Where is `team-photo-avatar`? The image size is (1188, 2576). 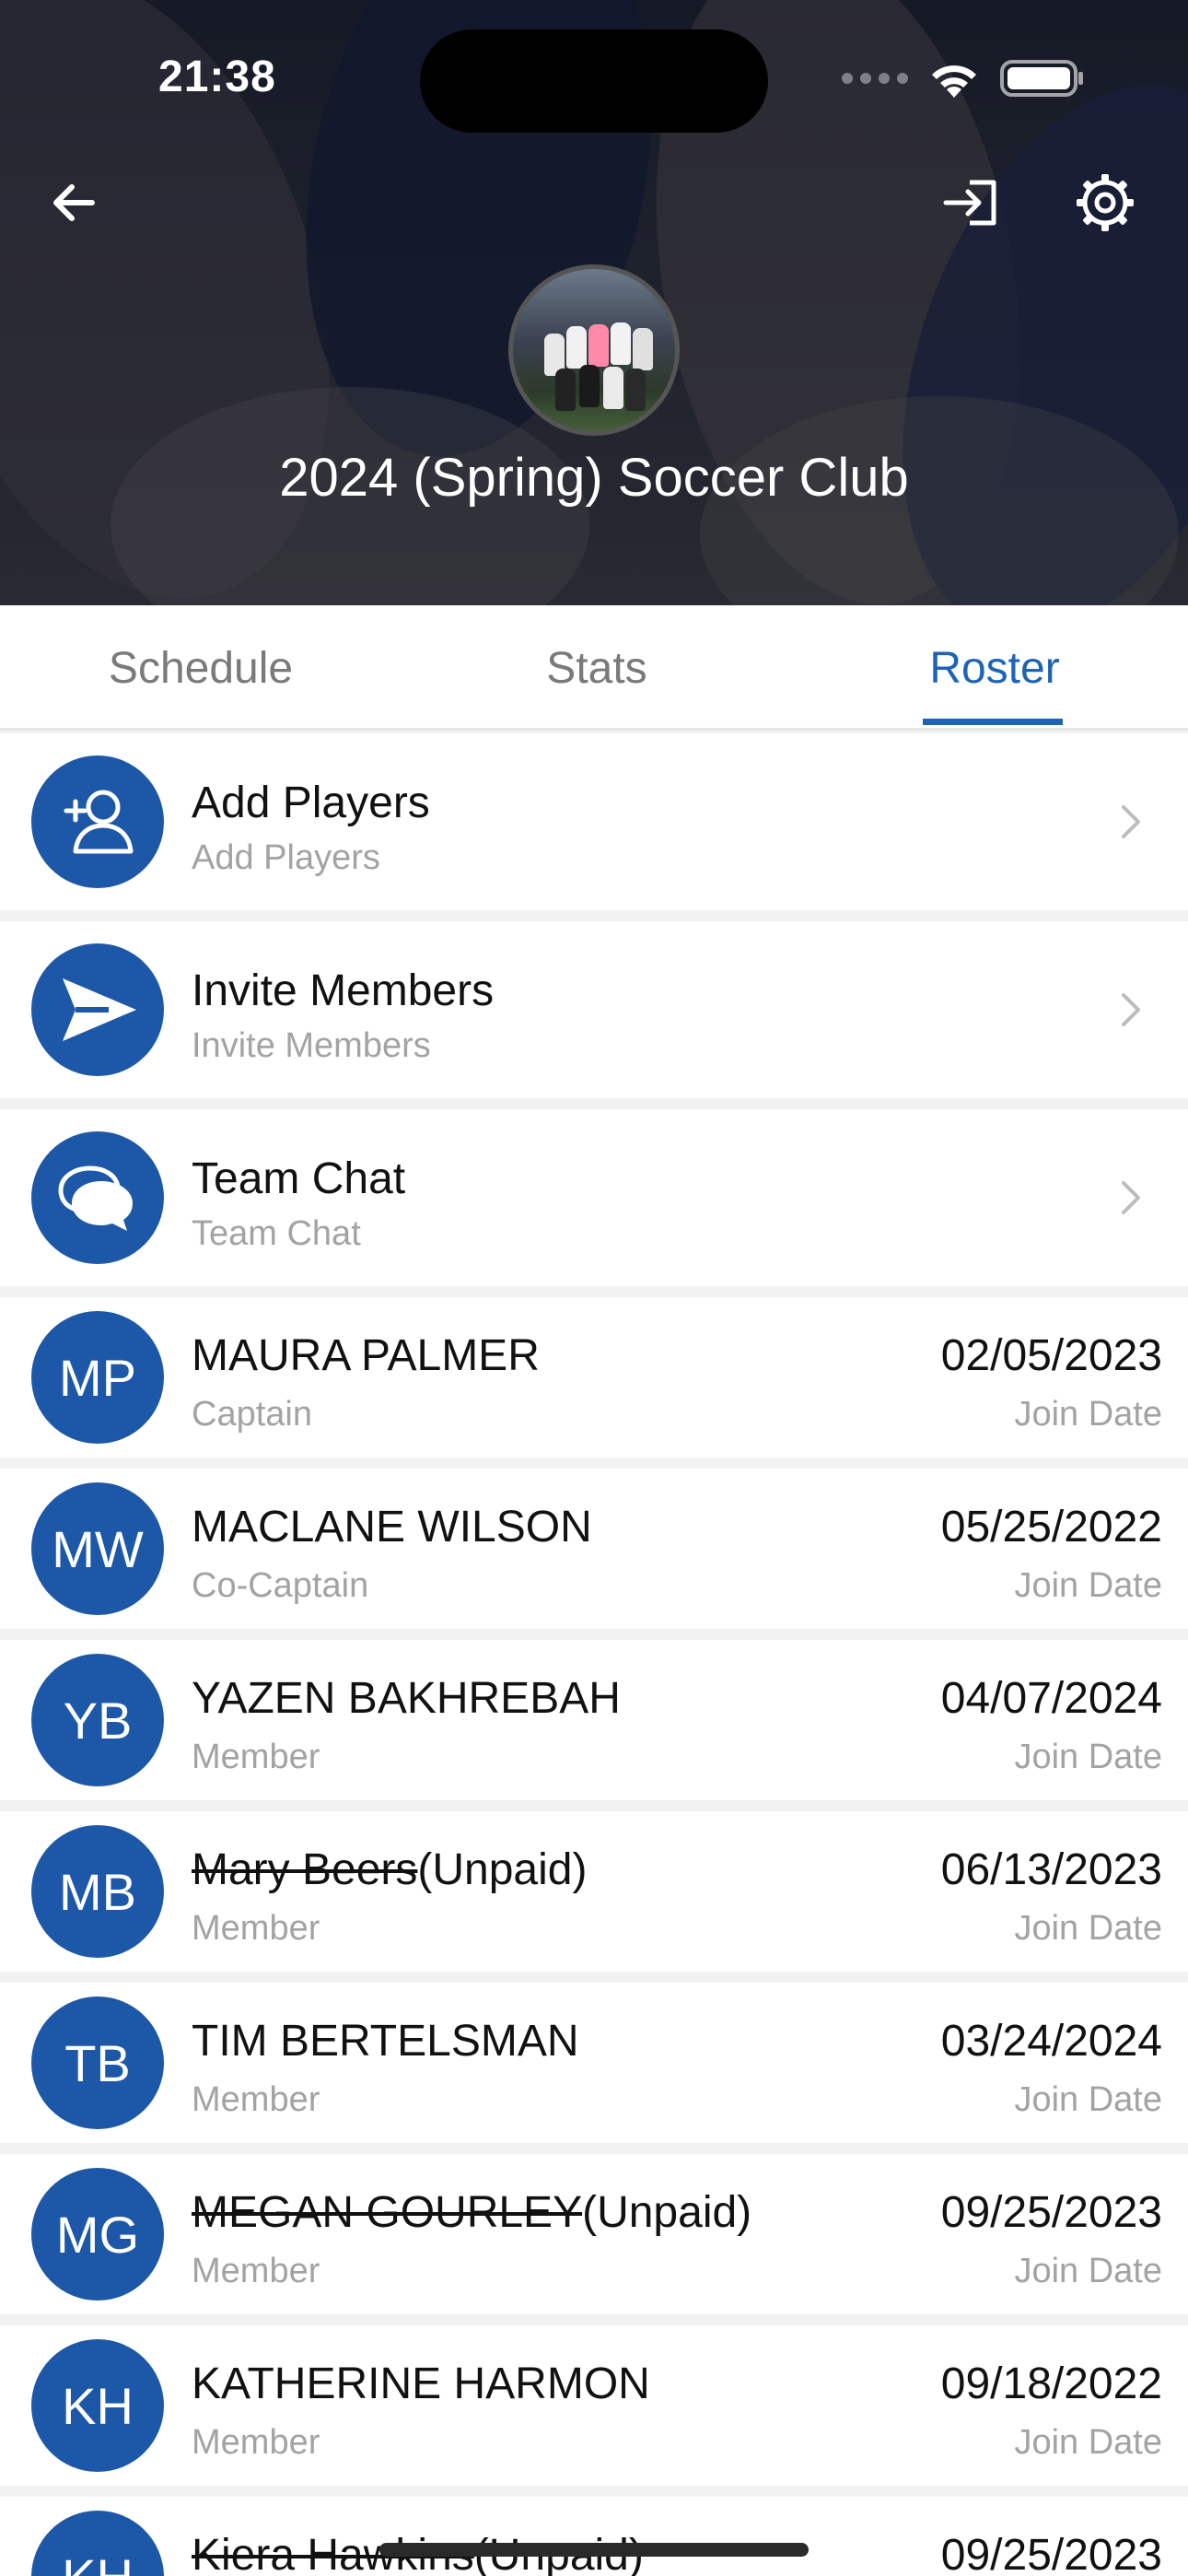 team-photo-avatar is located at coordinates (594, 350).